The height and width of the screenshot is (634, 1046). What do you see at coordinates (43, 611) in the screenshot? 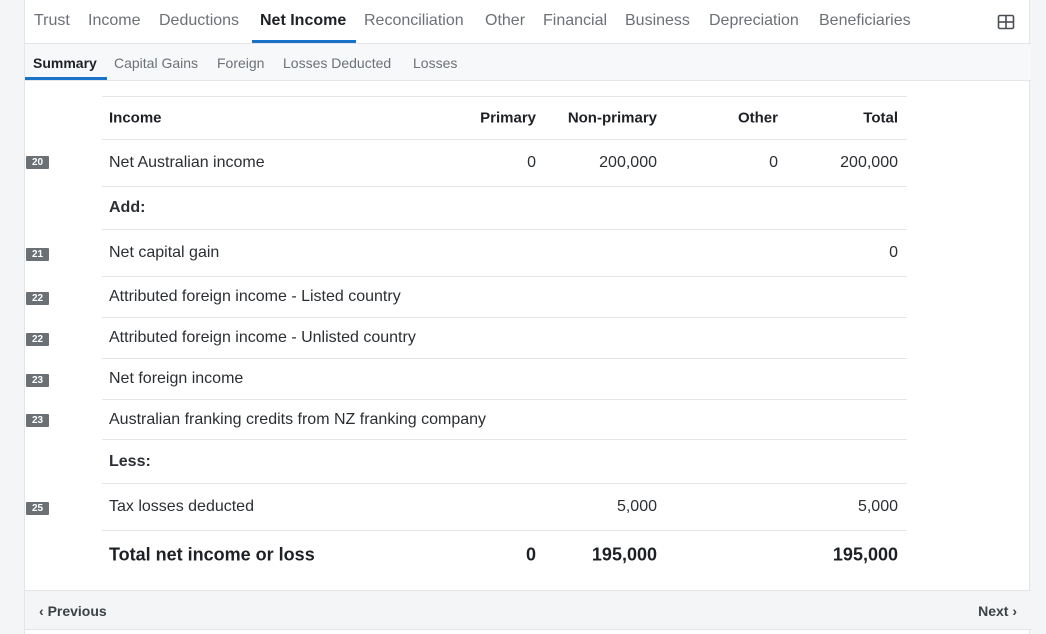
I see `chevron-left-icon: ‹` at bounding box center [43, 611].